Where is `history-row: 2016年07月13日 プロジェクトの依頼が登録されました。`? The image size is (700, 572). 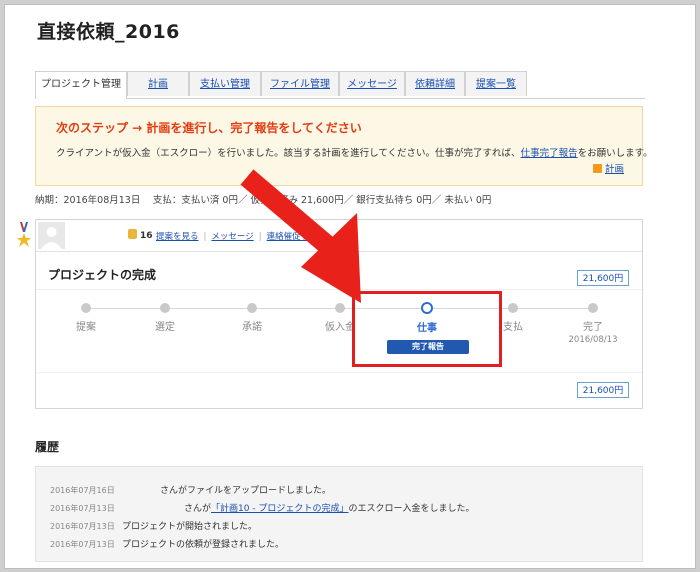
history-row: 2016年07月13日 プロジェクトの依頼が登録されました。 is located at coordinates (167, 543).